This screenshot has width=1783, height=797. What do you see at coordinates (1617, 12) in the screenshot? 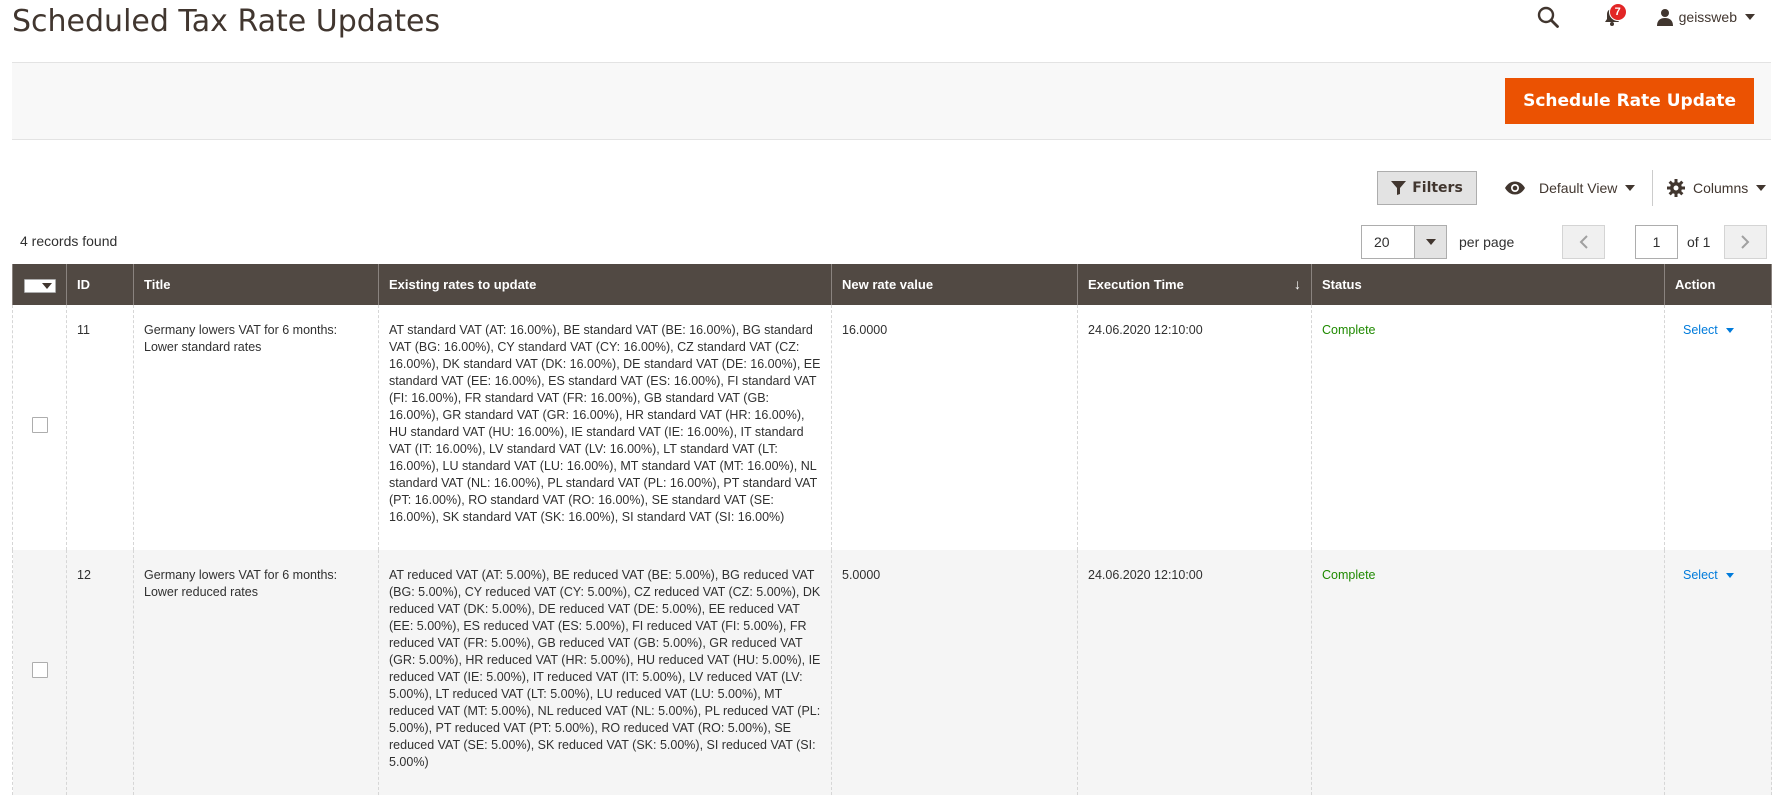
I see `notification-badge: 7` at bounding box center [1617, 12].